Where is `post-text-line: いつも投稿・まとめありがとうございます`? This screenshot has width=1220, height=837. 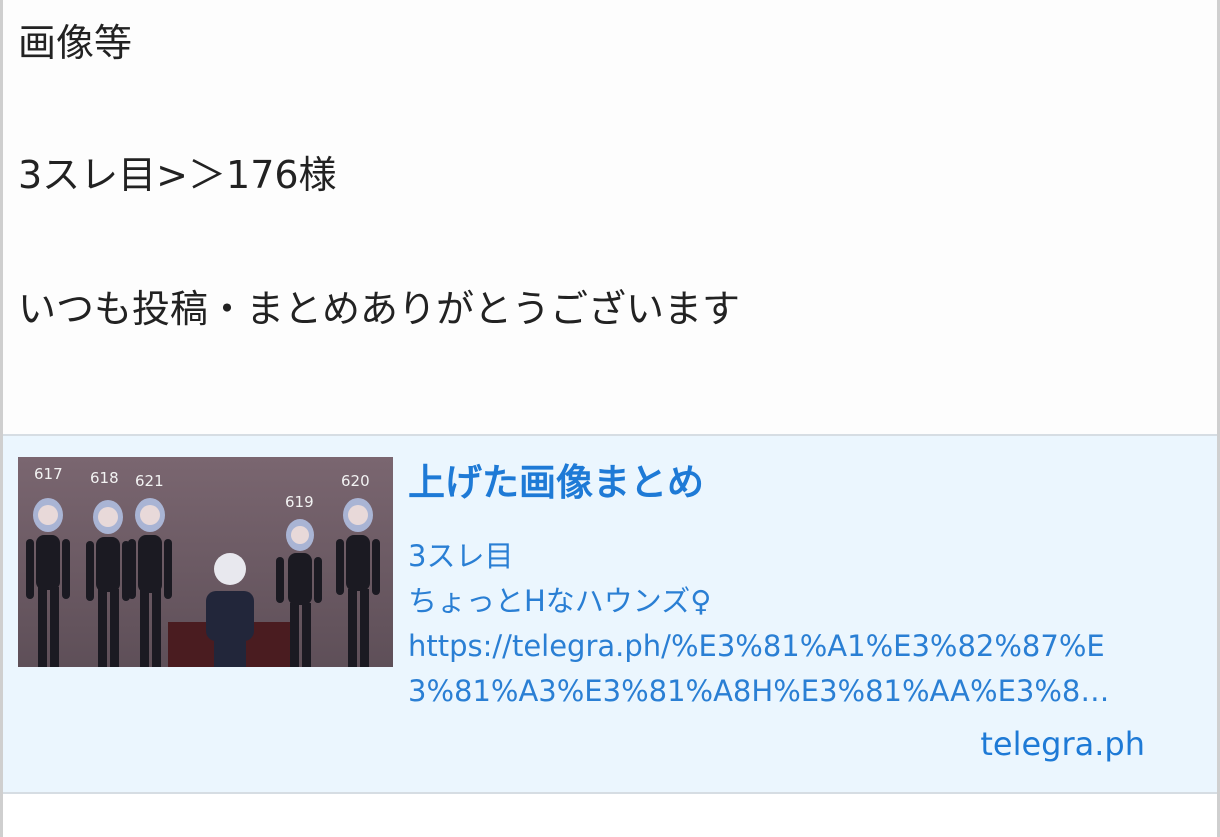
post-text-line: いつも投稿・まとめありがとうございます is located at coordinates (379, 309).